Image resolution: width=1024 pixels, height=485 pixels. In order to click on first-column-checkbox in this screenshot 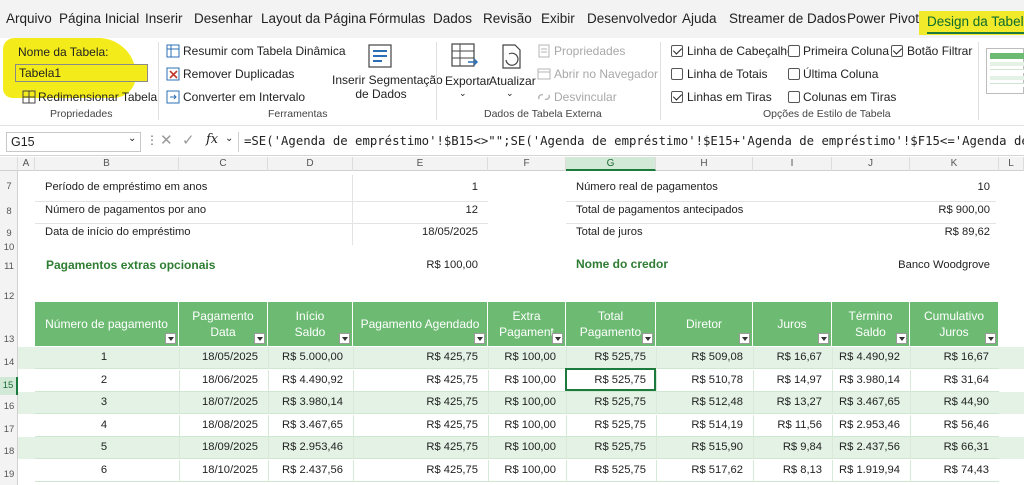, I will do `click(794, 51)`.